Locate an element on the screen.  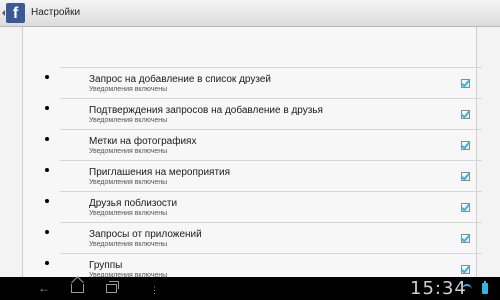
facebook-logo-glyph: f is located at coordinates (15, 13).